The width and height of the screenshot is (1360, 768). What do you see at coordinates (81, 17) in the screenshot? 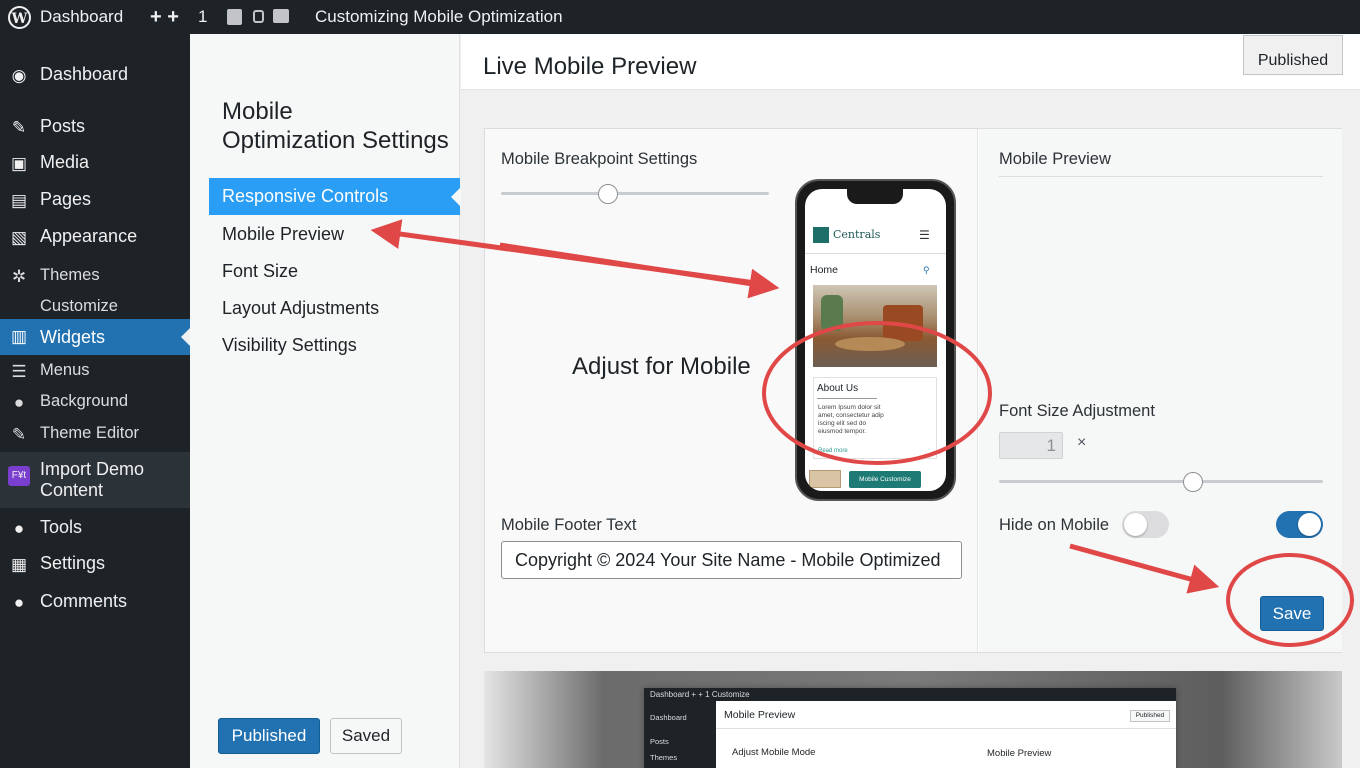
I see `site-name-link: Dashboard` at bounding box center [81, 17].